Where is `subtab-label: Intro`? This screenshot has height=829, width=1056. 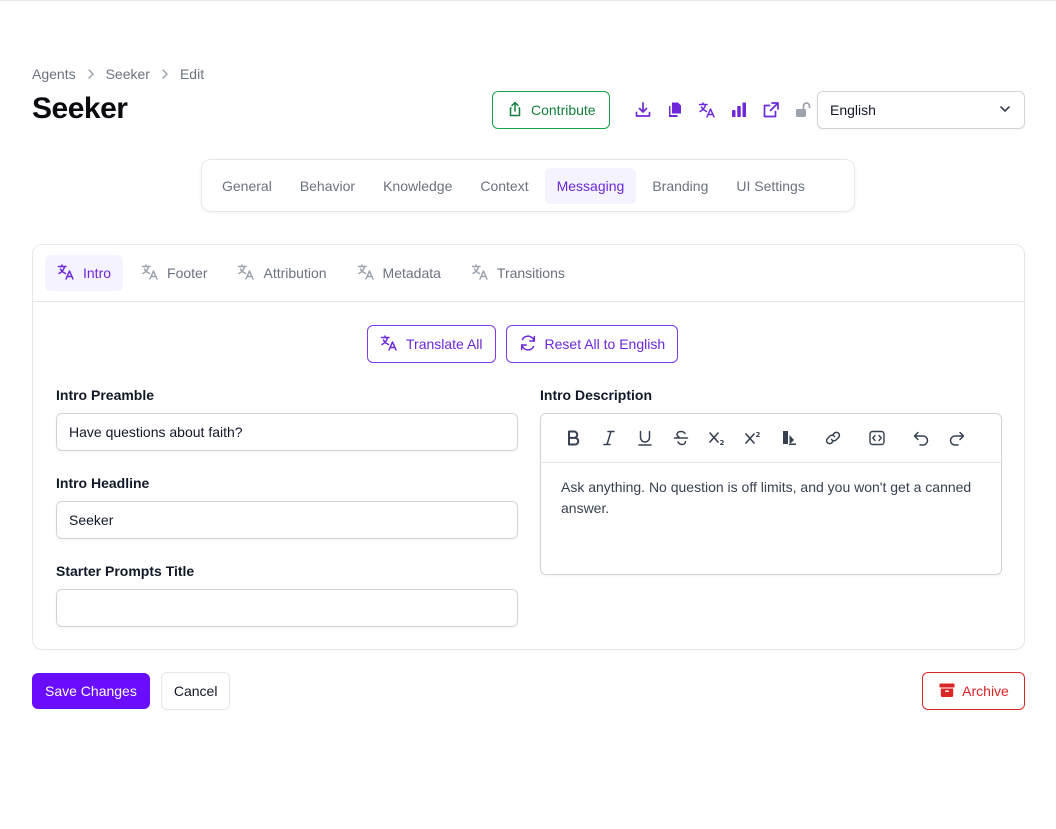 subtab-label: Intro is located at coordinates (97, 273).